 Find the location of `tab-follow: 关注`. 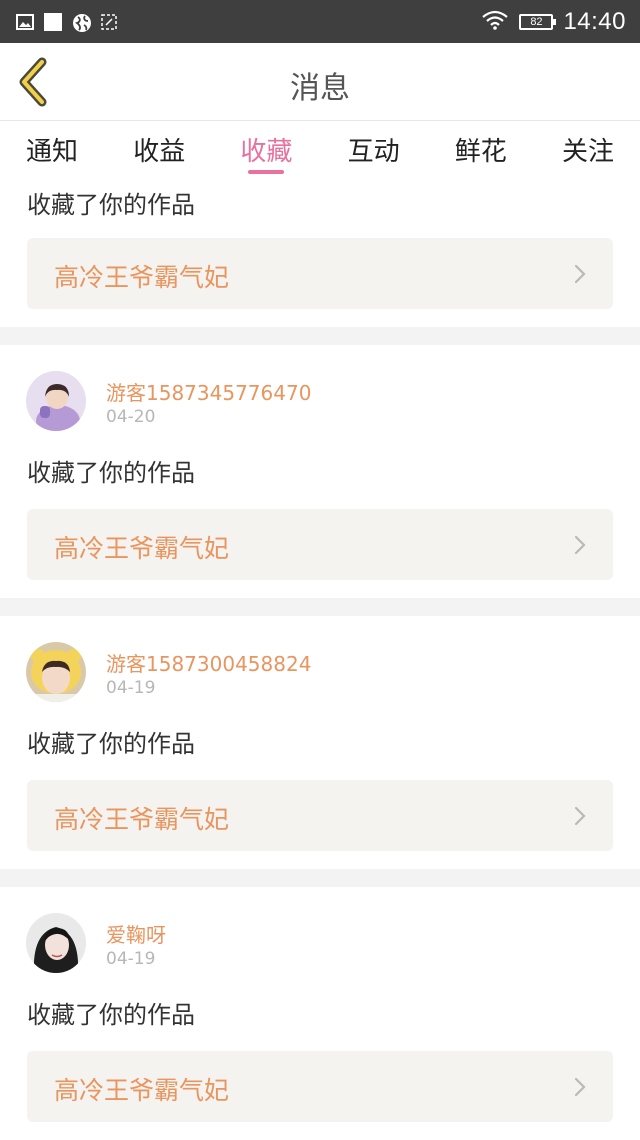

tab-follow: 关注 is located at coordinates (588, 152).